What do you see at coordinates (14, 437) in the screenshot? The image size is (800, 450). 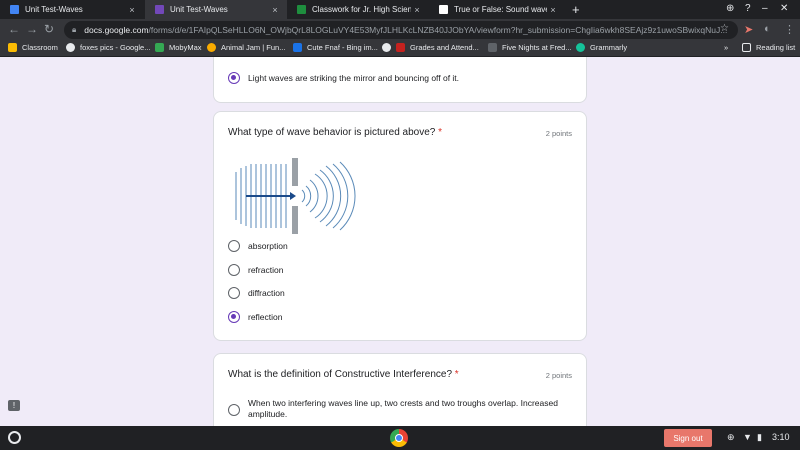 I see `launcher-icon` at bounding box center [14, 437].